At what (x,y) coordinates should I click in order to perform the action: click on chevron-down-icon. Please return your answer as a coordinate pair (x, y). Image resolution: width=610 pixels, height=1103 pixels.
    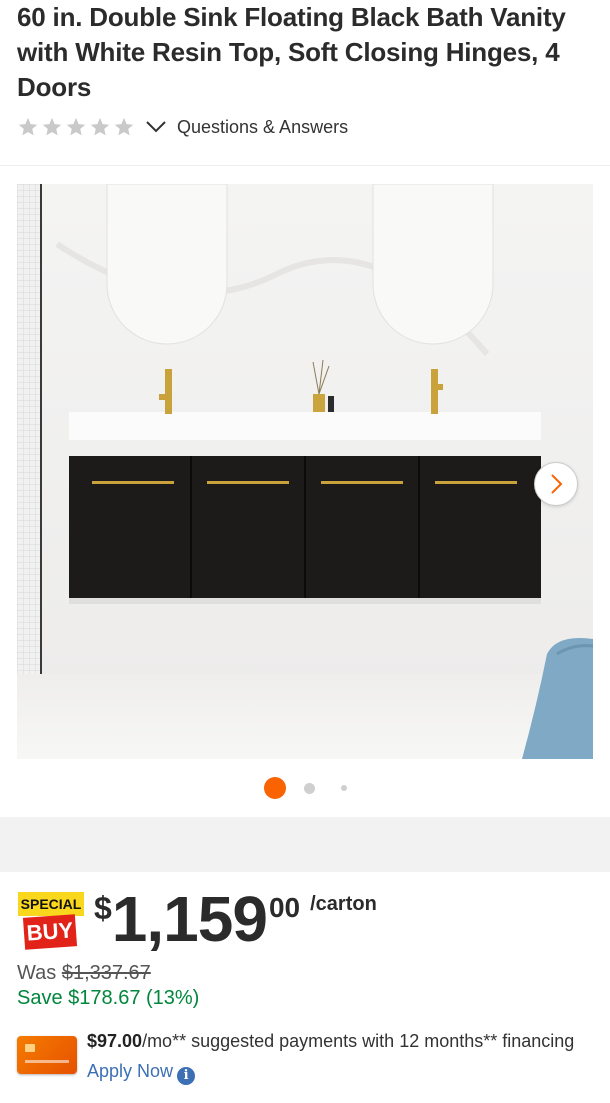
    Looking at the image, I should click on (156, 127).